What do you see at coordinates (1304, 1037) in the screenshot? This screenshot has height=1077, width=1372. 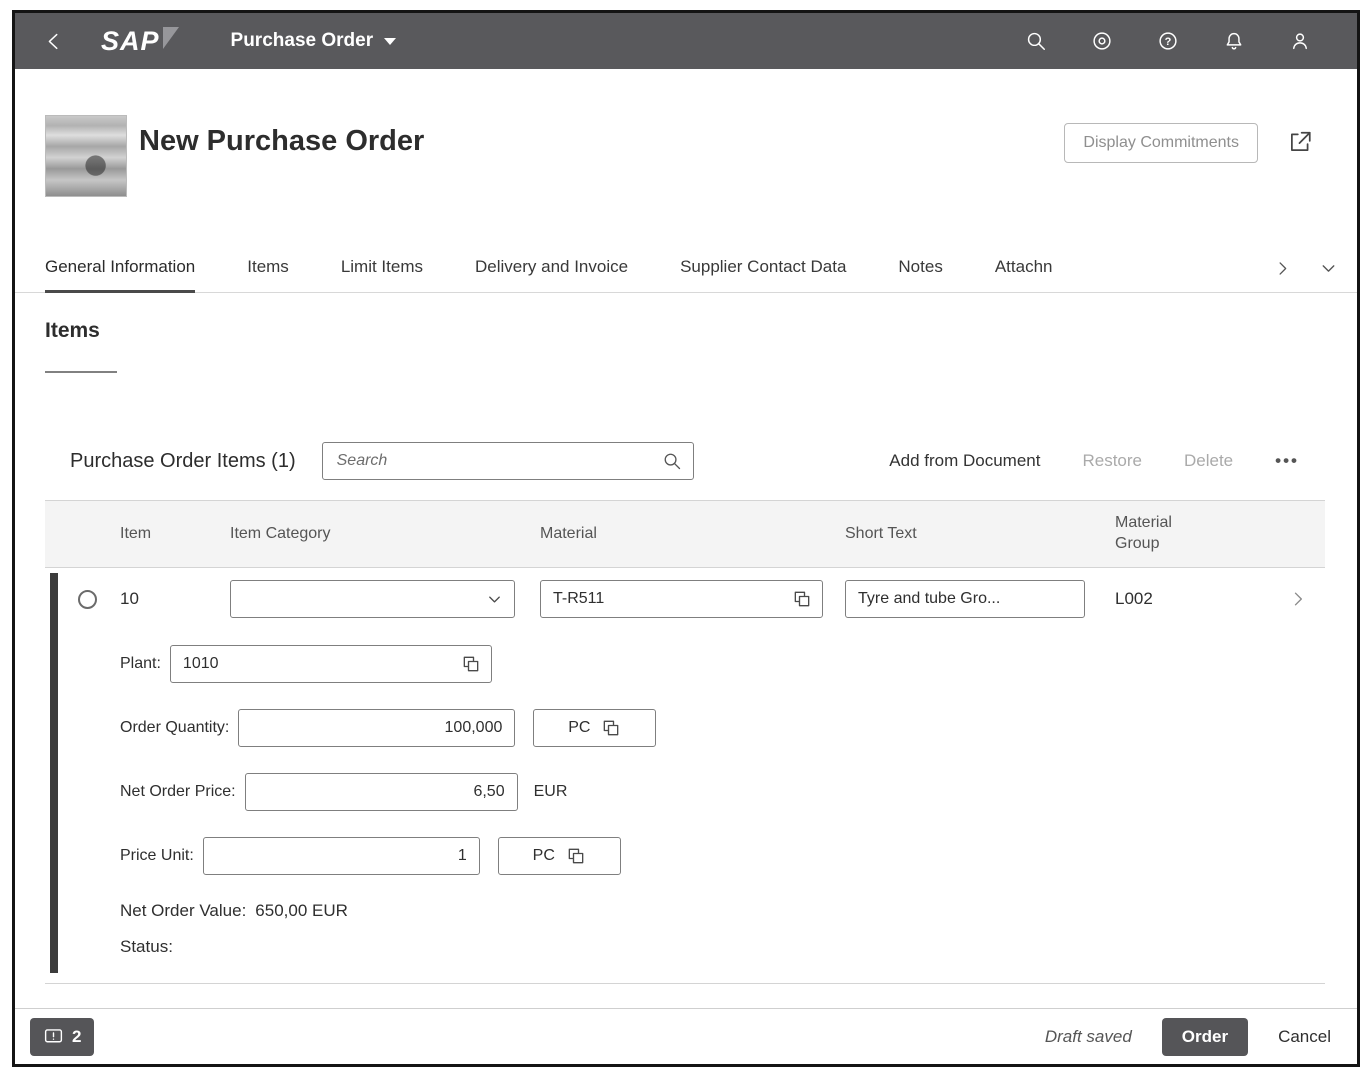 I see `cancel-button: Cancel` at bounding box center [1304, 1037].